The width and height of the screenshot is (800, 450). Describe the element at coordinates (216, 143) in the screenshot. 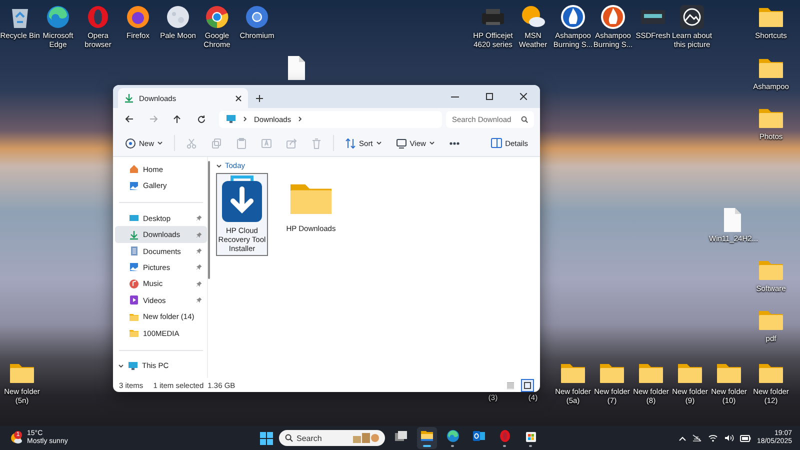

I see `copy-icon` at that location.